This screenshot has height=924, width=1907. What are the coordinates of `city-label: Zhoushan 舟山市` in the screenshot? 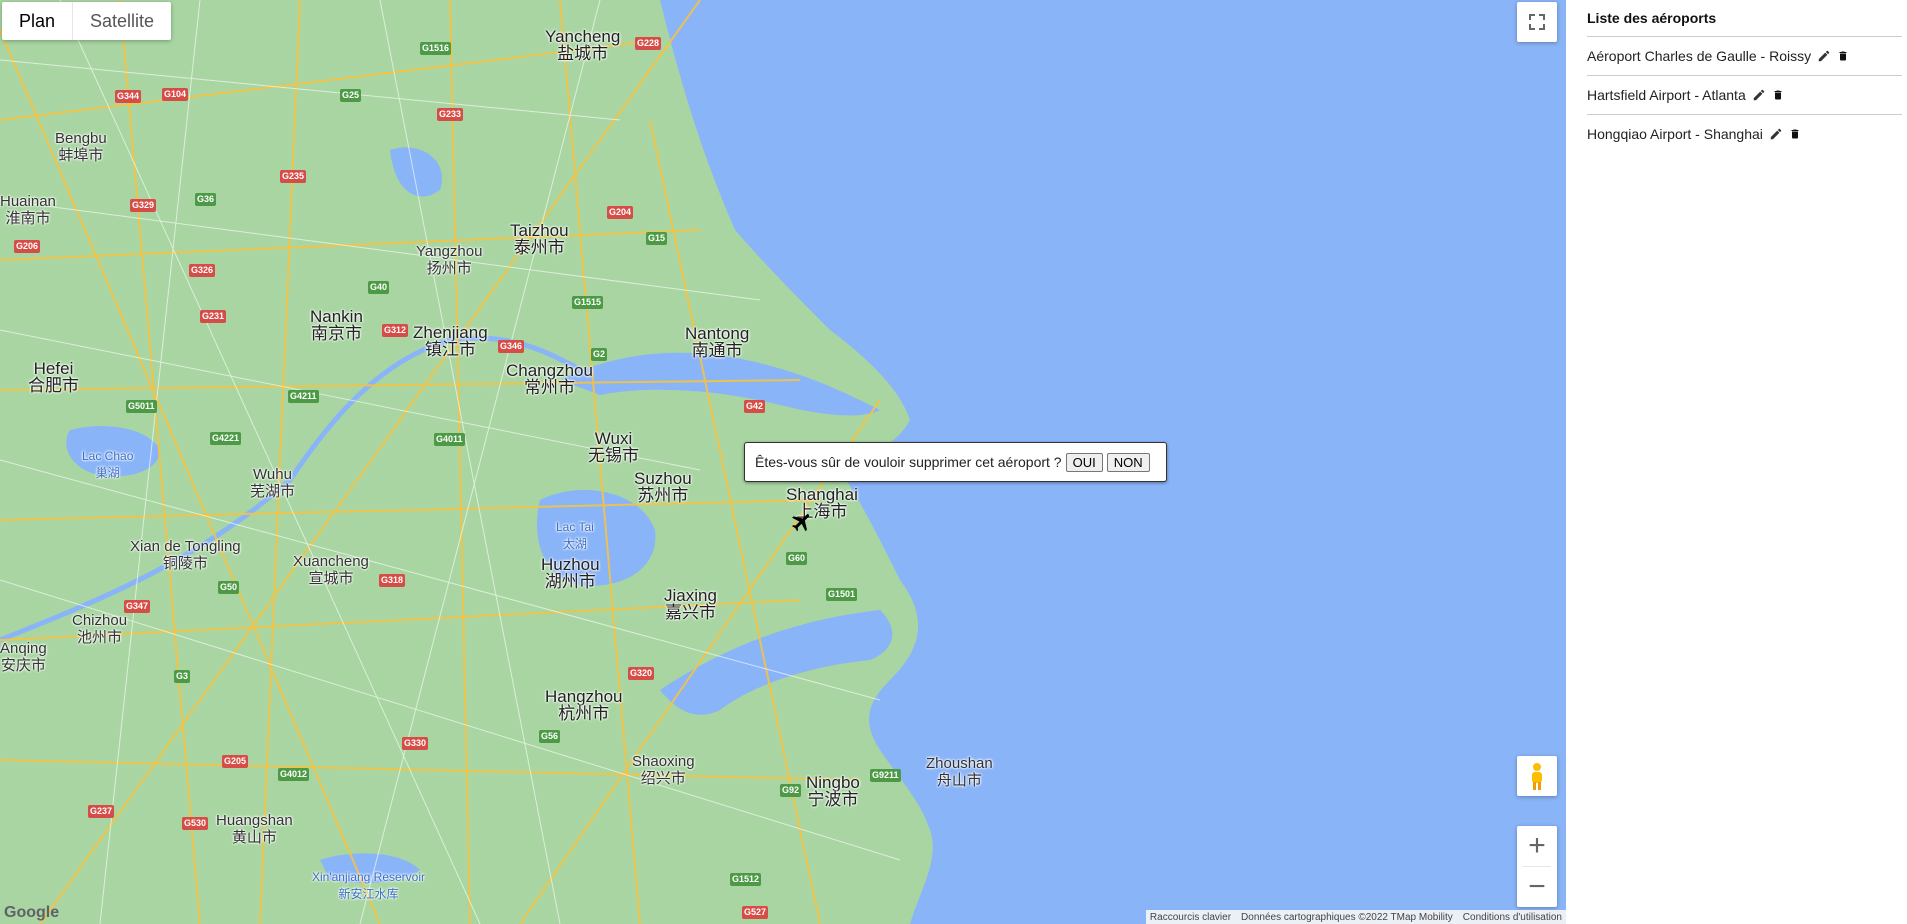 It's located at (959, 772).